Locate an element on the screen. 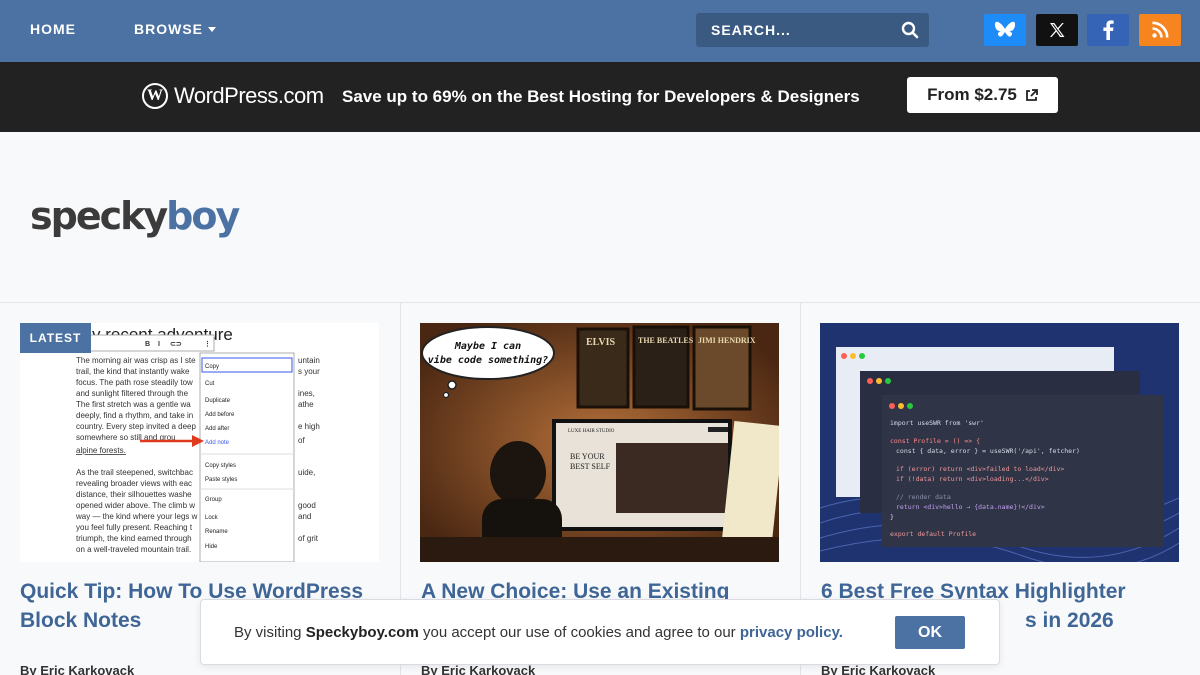 The image size is (1200, 675). svg-text: e high is located at coordinates (309, 426).